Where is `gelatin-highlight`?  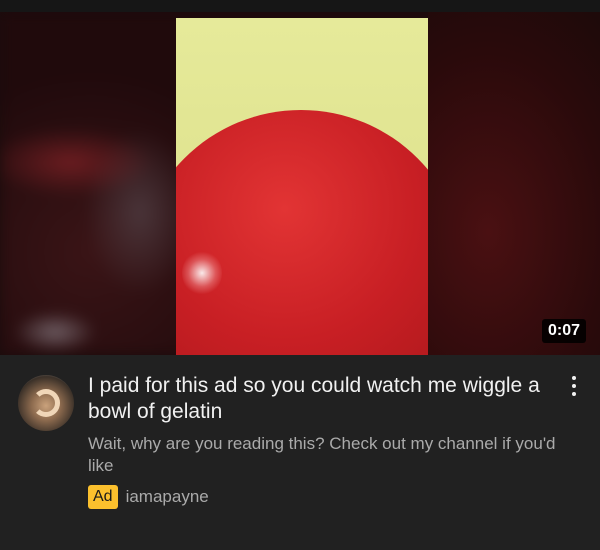 gelatin-highlight is located at coordinates (202, 273).